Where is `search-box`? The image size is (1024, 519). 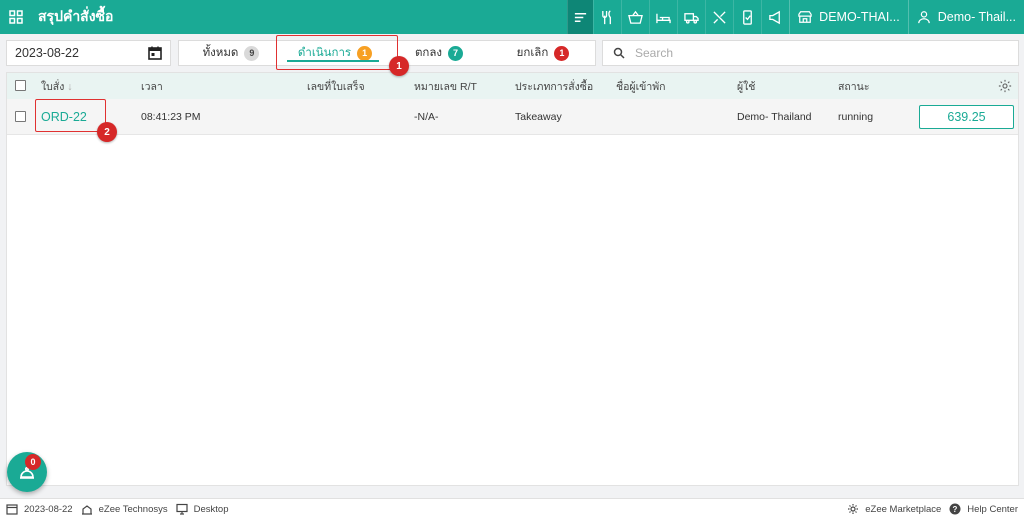
search-box is located at coordinates (810, 53).